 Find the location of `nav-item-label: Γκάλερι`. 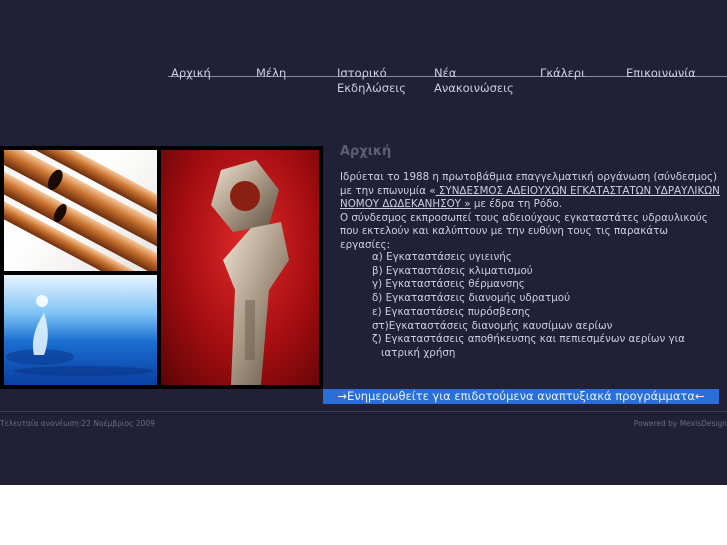

nav-item-label: Γκάλερι is located at coordinates (562, 73).